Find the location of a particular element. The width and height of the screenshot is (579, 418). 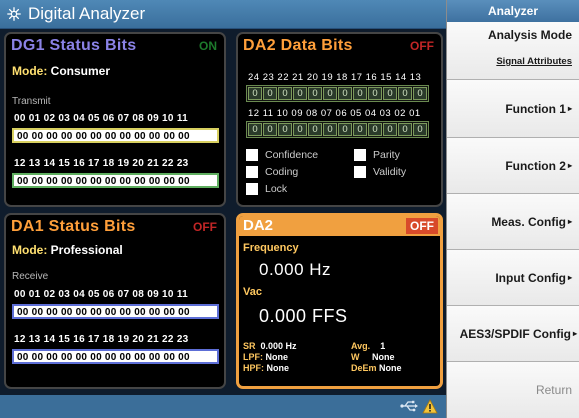

coding-checkbox: Coding is located at coordinates (272, 172).